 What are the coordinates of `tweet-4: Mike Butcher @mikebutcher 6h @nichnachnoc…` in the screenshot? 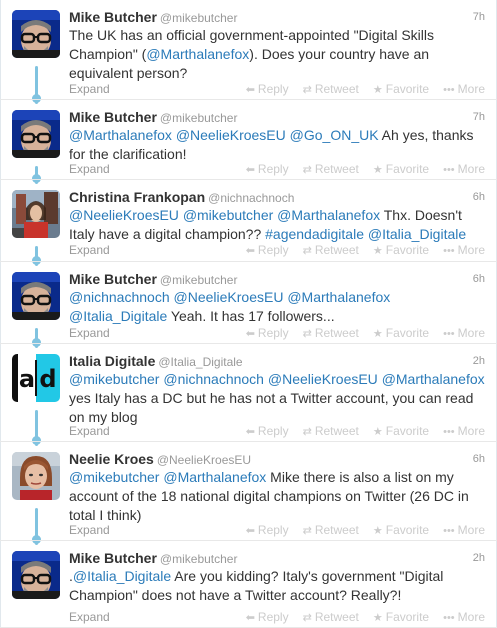 It's located at (248, 303).